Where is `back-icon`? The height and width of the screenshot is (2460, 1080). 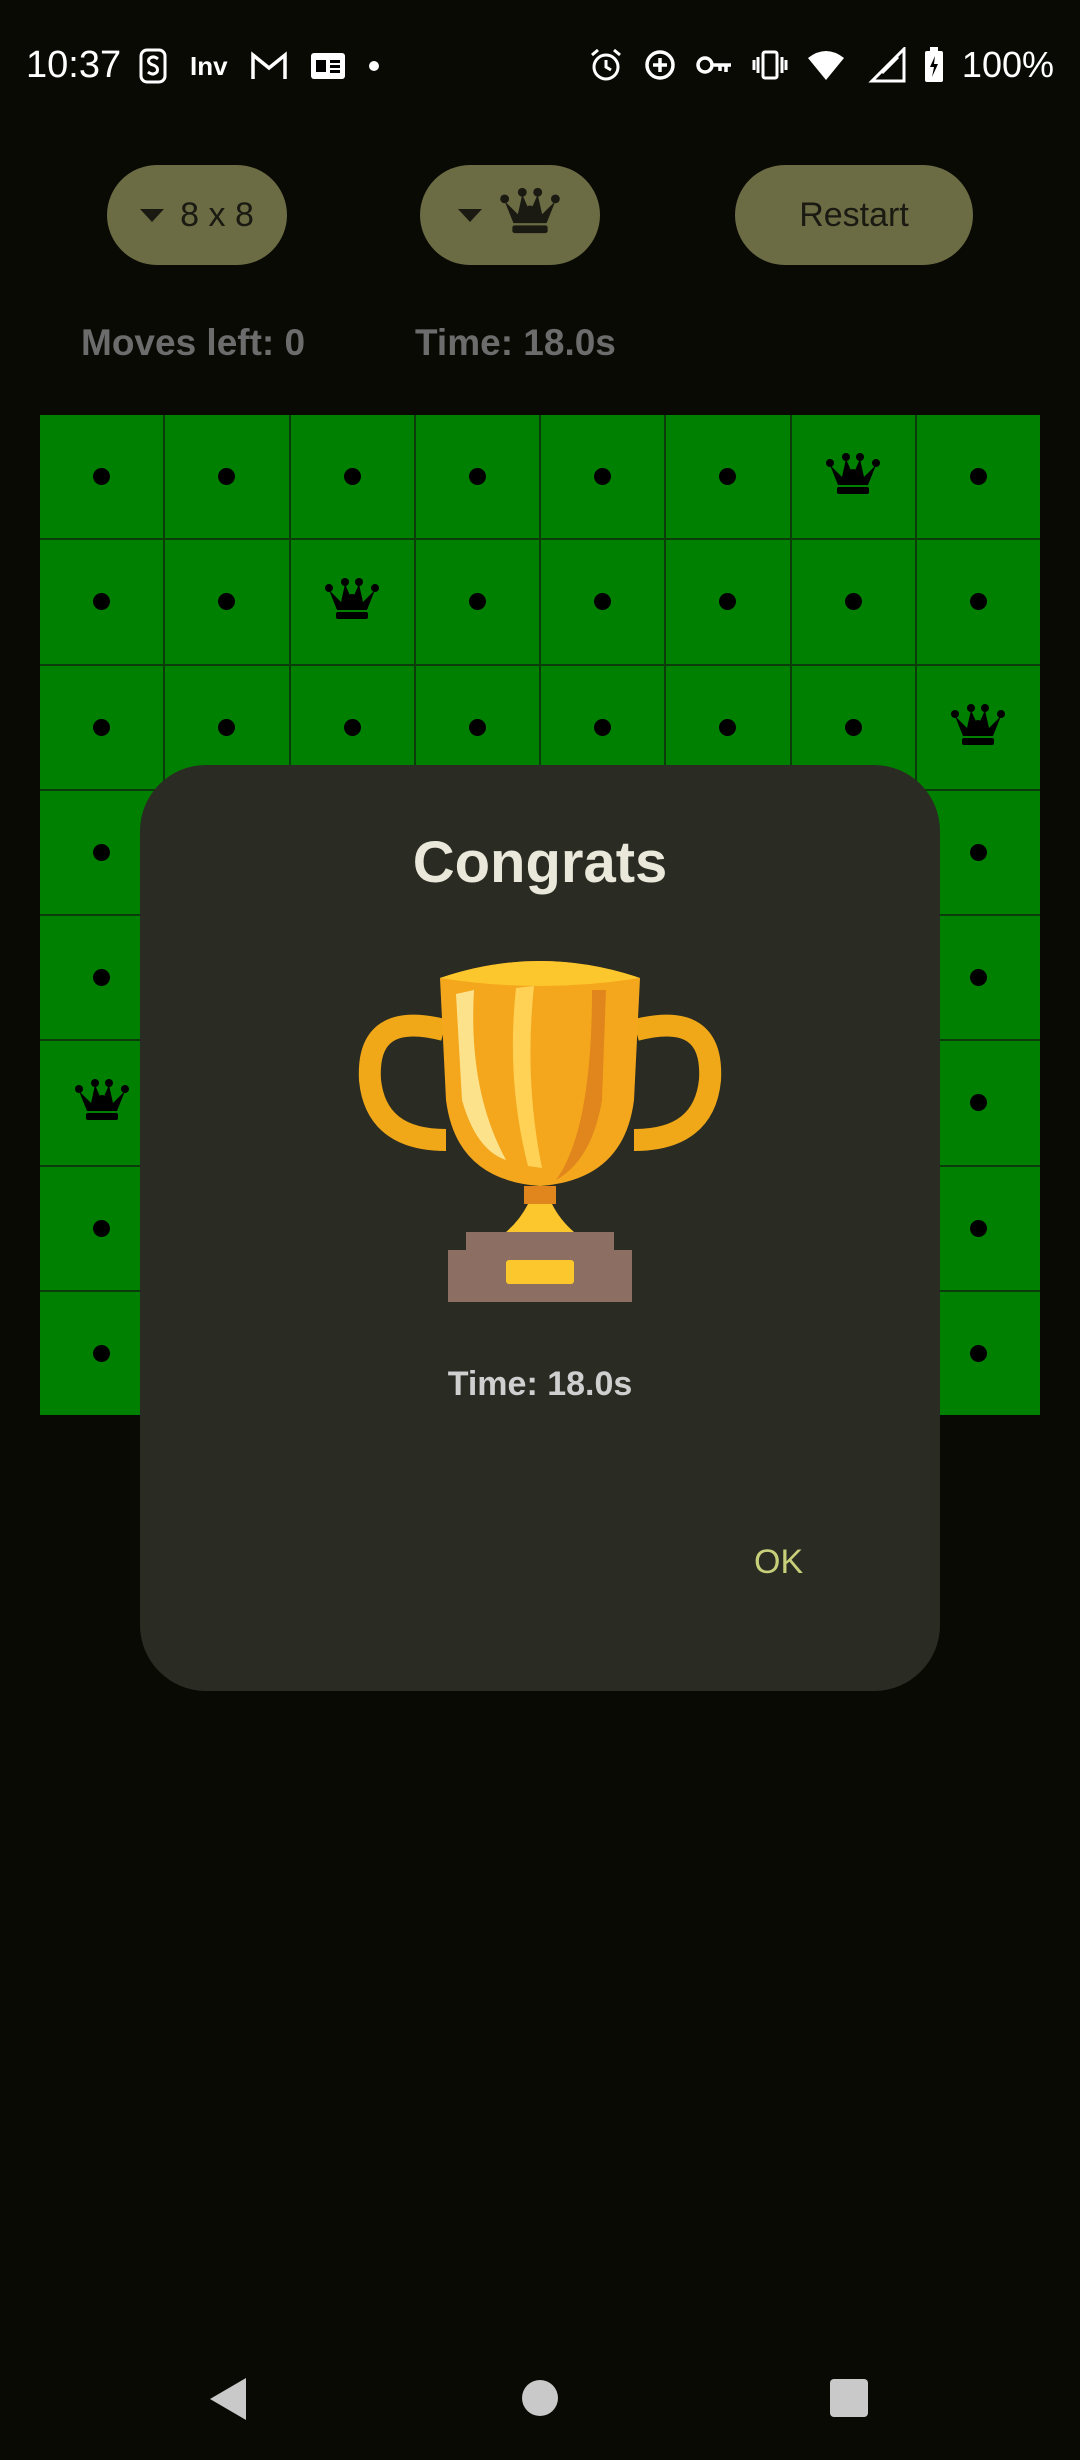 back-icon is located at coordinates (228, 2401).